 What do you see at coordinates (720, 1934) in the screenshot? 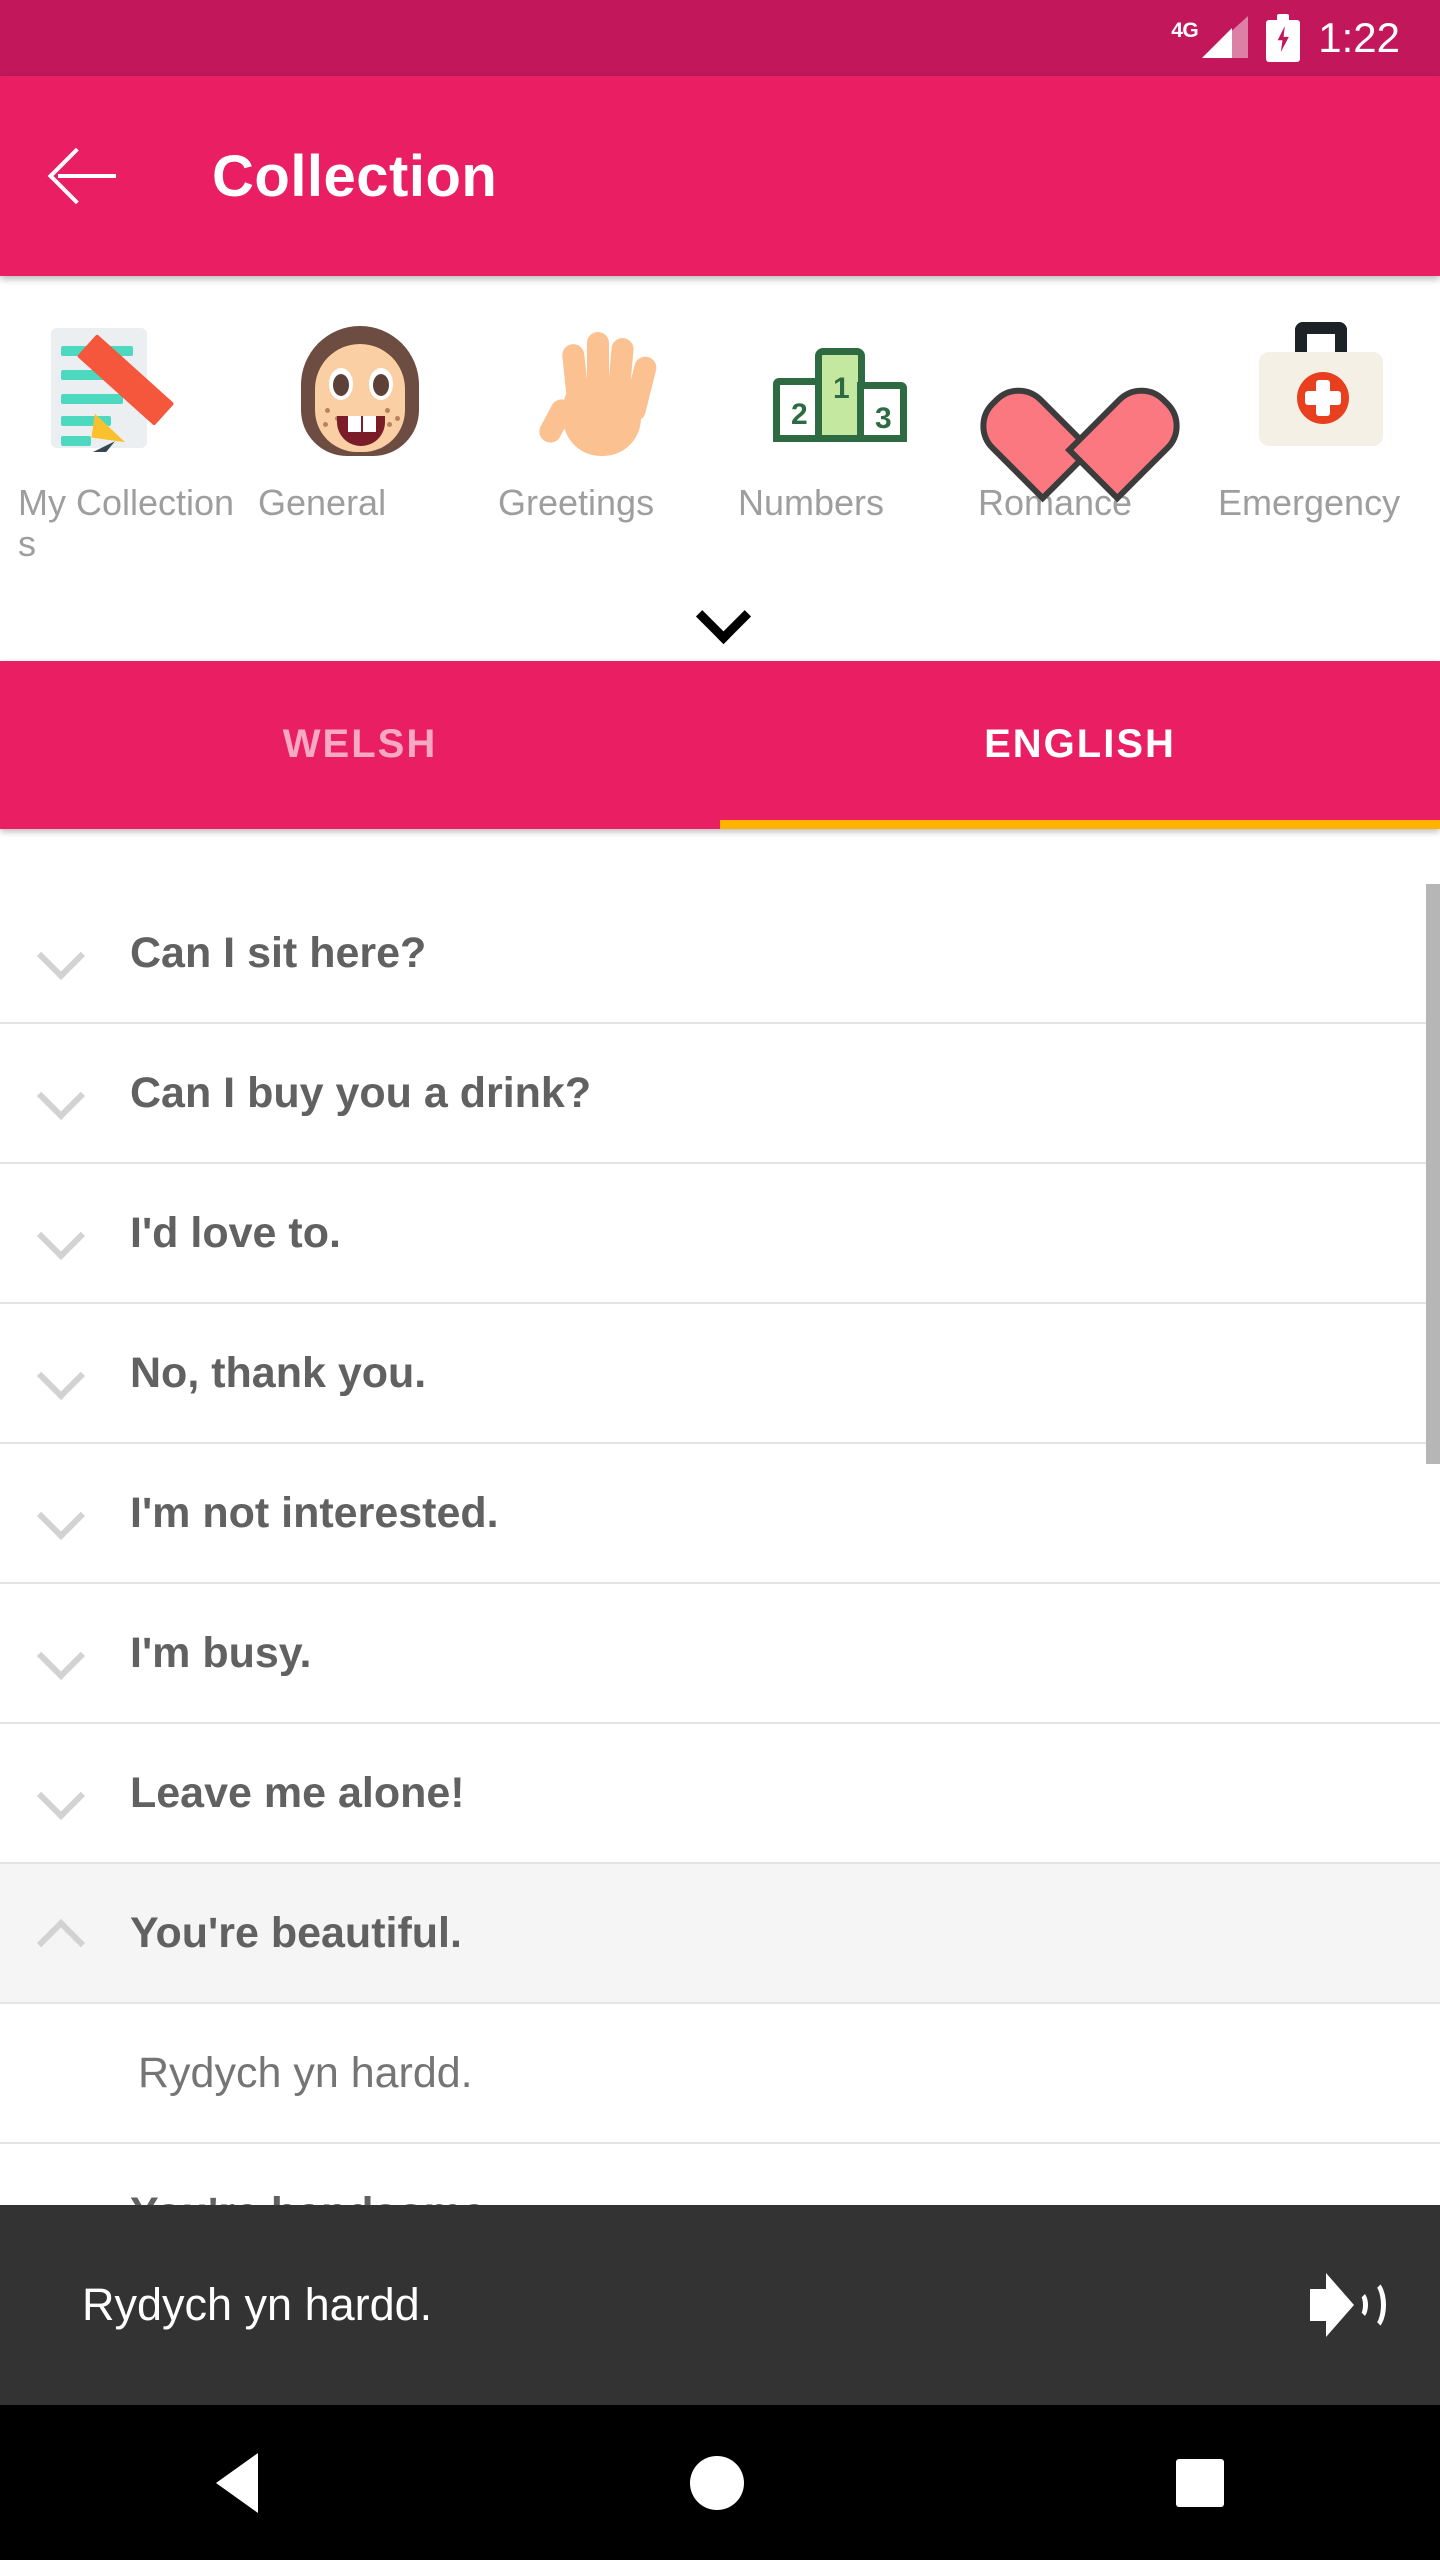
I see `list-item-expanded: You're beautiful.` at bounding box center [720, 1934].